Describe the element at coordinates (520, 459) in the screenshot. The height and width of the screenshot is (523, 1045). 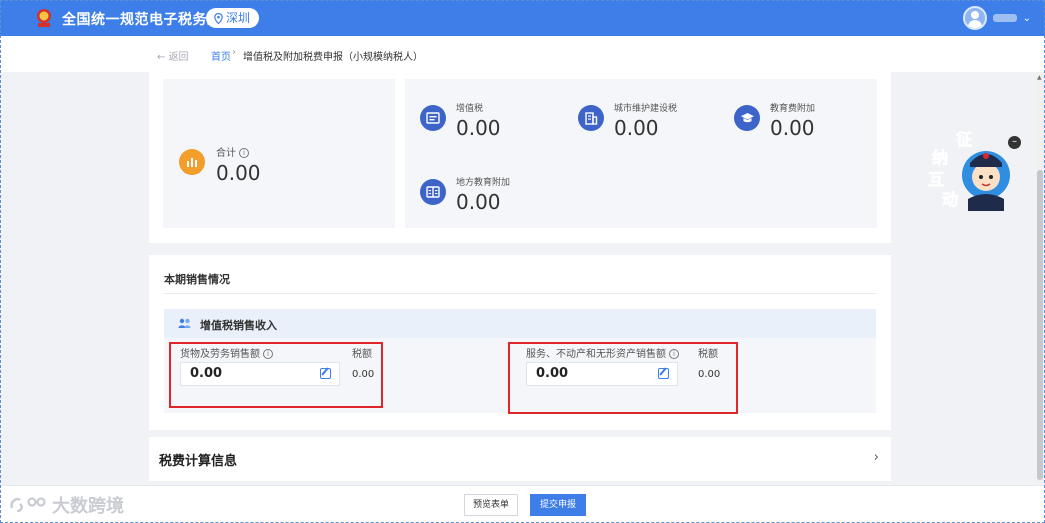
I see `tax-calc-section: 税费计算信息 ›` at that location.